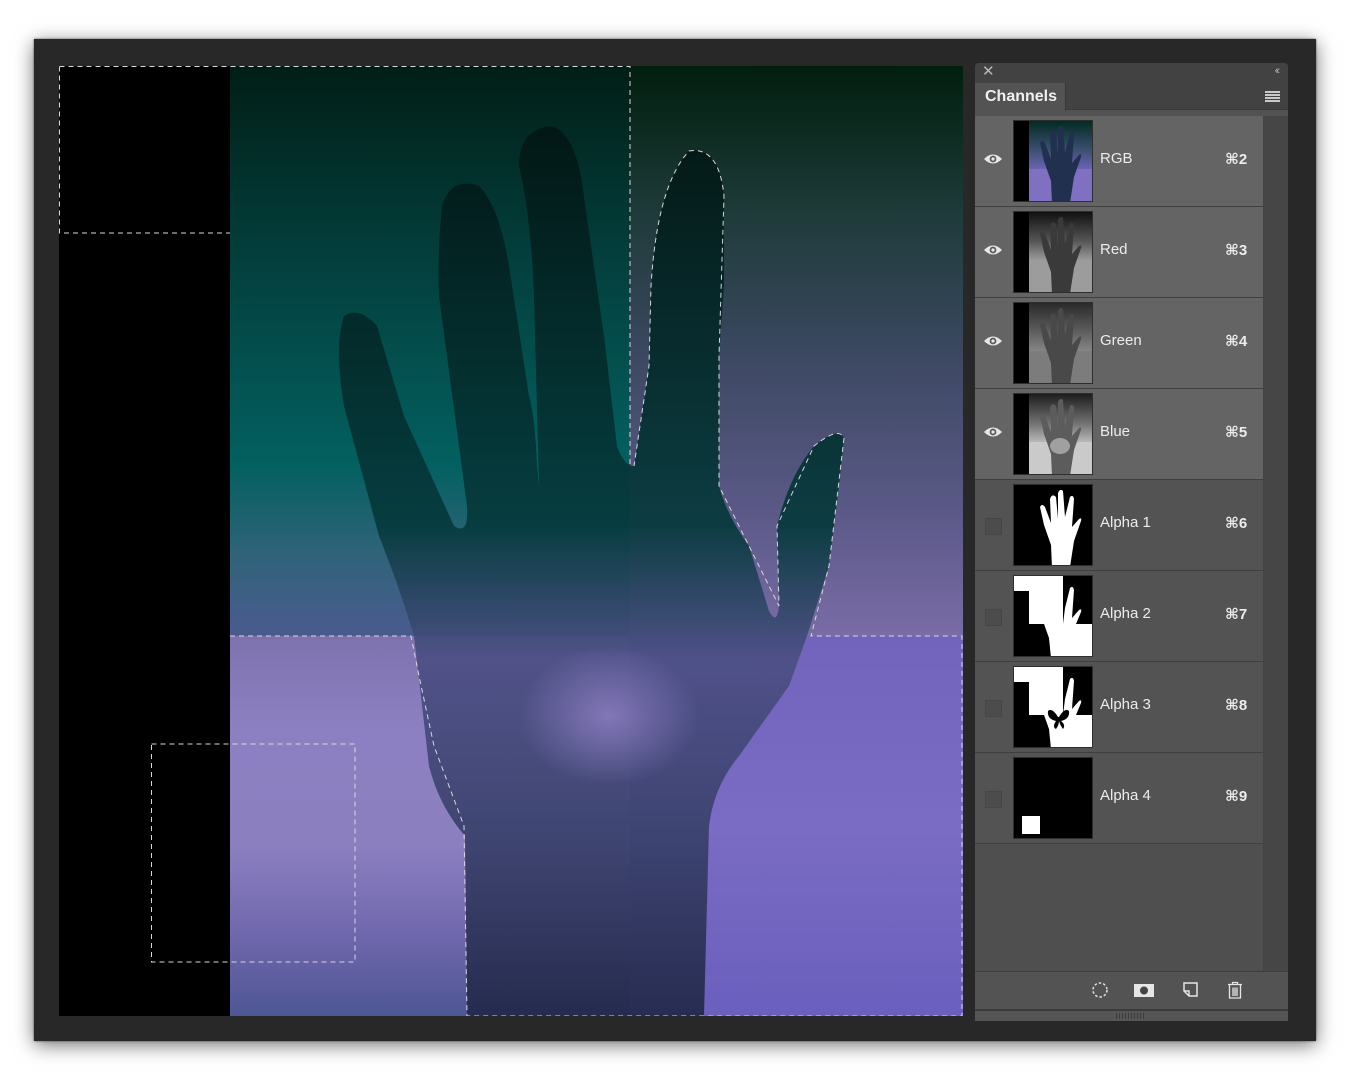  I want to click on black-column, so click(144, 541).